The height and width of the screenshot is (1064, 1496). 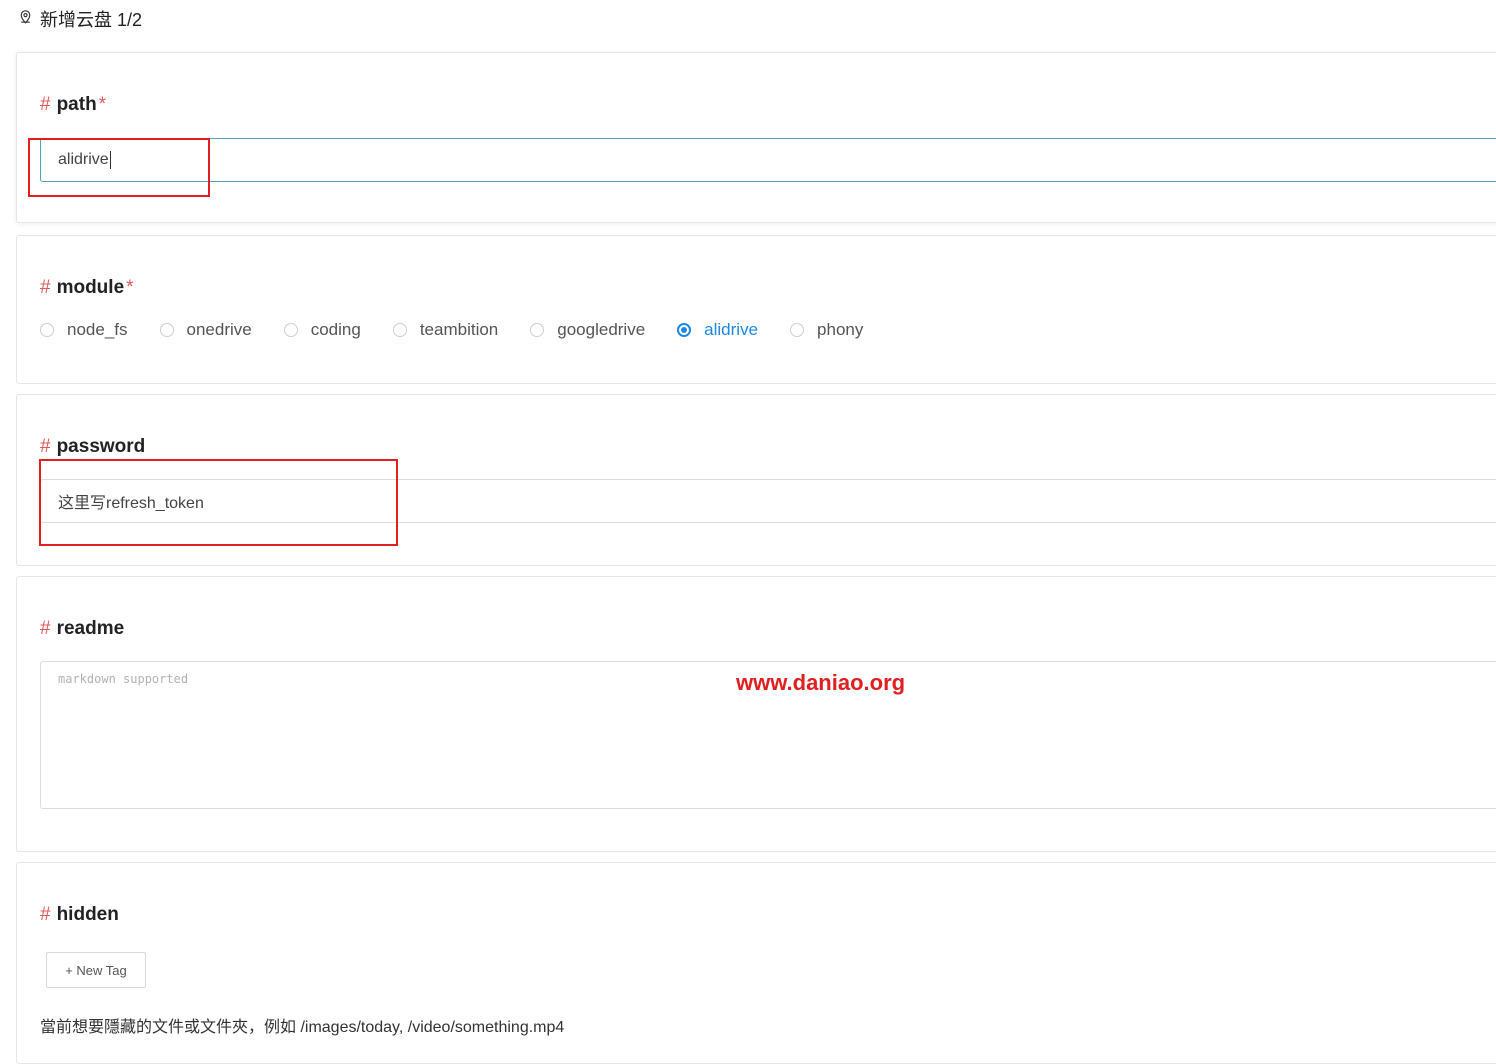 I want to click on module-option-node-fs: node_fs, so click(x=84, y=330).